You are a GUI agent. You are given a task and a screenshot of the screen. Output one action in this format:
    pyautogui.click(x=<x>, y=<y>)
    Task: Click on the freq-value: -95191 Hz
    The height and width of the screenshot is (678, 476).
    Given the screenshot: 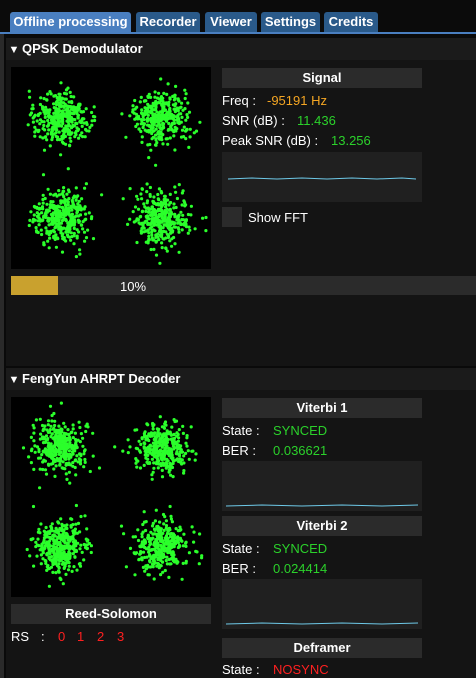 What is the action you would take?
    pyautogui.click(x=297, y=100)
    